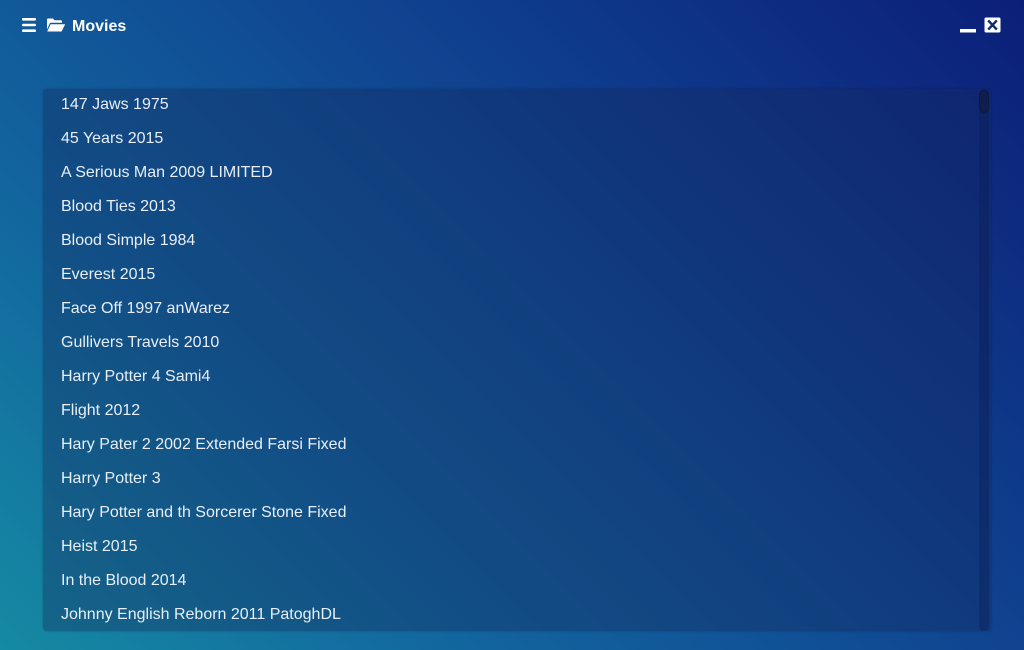 The width and height of the screenshot is (1024, 650). Describe the element at coordinates (511, 173) in the screenshot. I see `list-item: A Serious Man 2009 LIMITED` at that location.